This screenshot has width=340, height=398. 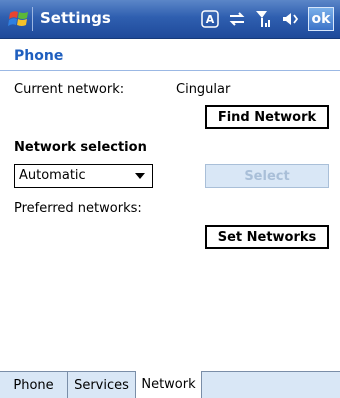 I want to click on current-network-label: Current network:, so click(x=69, y=89).